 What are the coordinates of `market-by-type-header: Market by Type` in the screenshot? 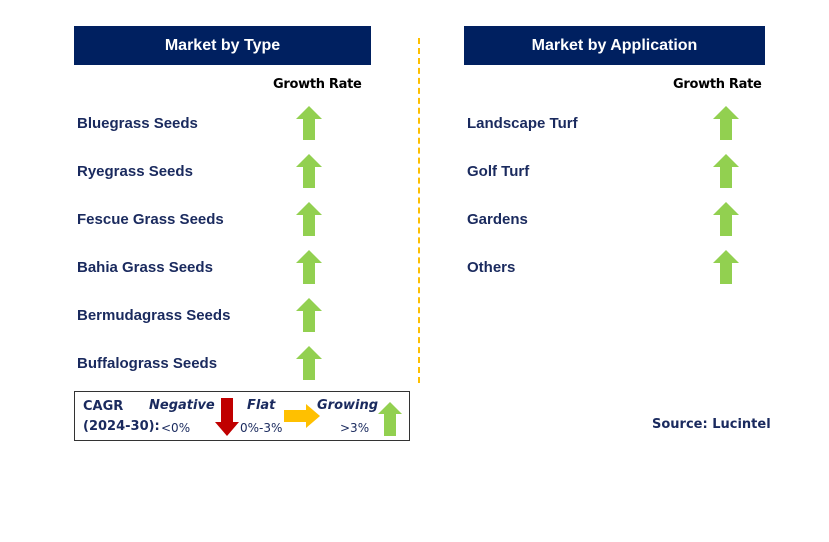 It's located at (222, 45).